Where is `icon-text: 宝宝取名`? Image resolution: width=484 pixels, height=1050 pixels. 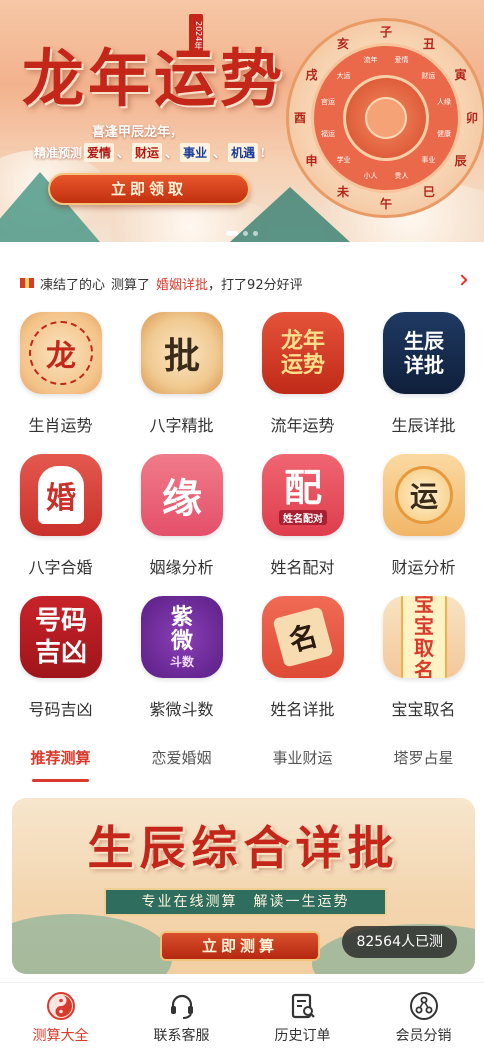 icon-text: 宝宝取名 is located at coordinates (424, 637).